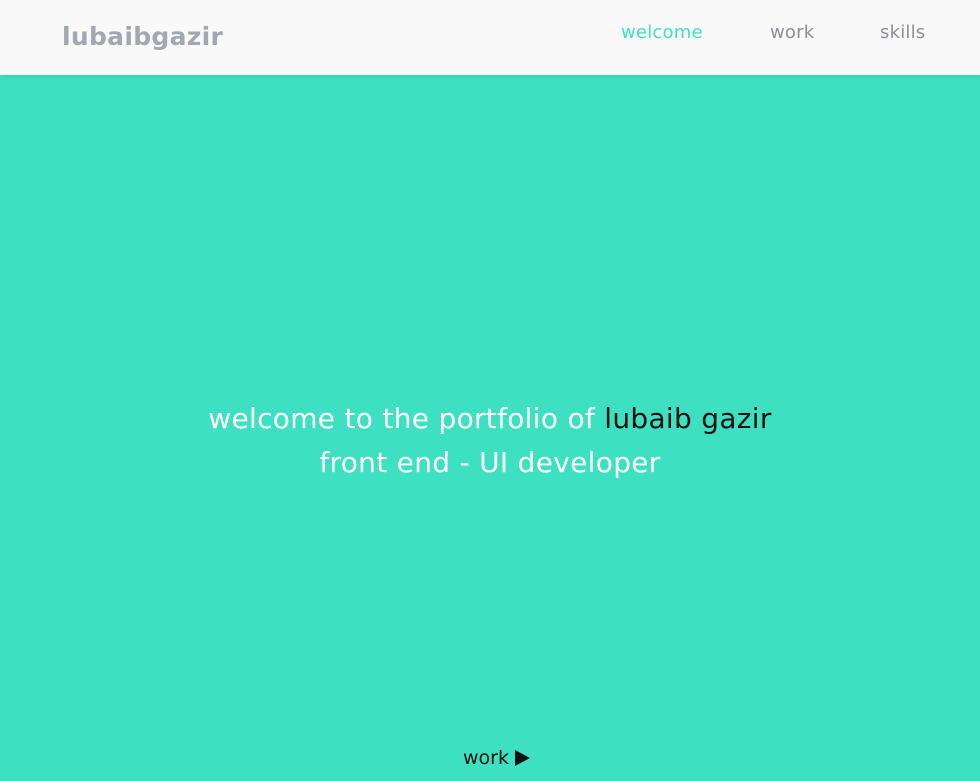 The width and height of the screenshot is (980, 781). Describe the element at coordinates (688, 418) in the screenshot. I see `hero-name: lubaib gazir` at that location.